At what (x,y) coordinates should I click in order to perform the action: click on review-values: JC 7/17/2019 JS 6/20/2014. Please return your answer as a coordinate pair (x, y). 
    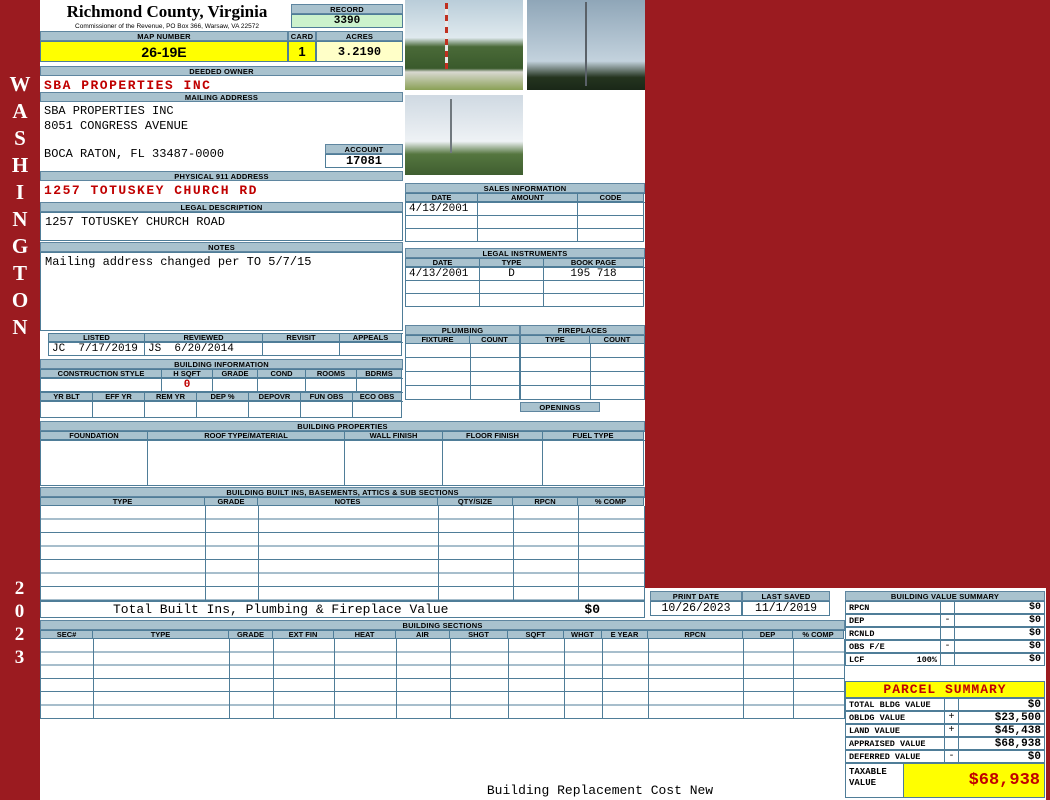
    Looking at the image, I should click on (225, 349).